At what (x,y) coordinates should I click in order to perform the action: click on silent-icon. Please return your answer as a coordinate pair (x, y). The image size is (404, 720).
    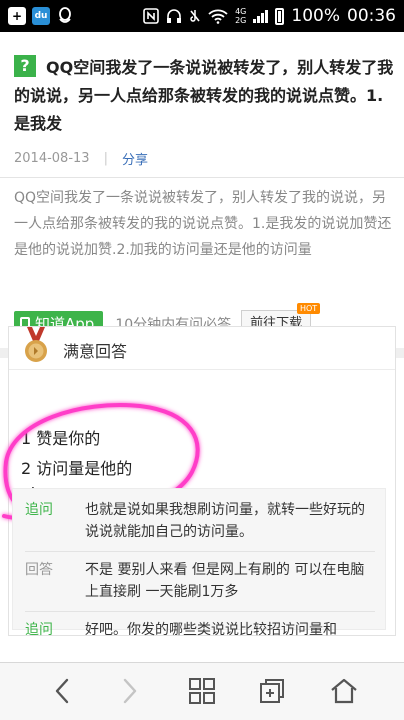
    Looking at the image, I should click on (195, 16).